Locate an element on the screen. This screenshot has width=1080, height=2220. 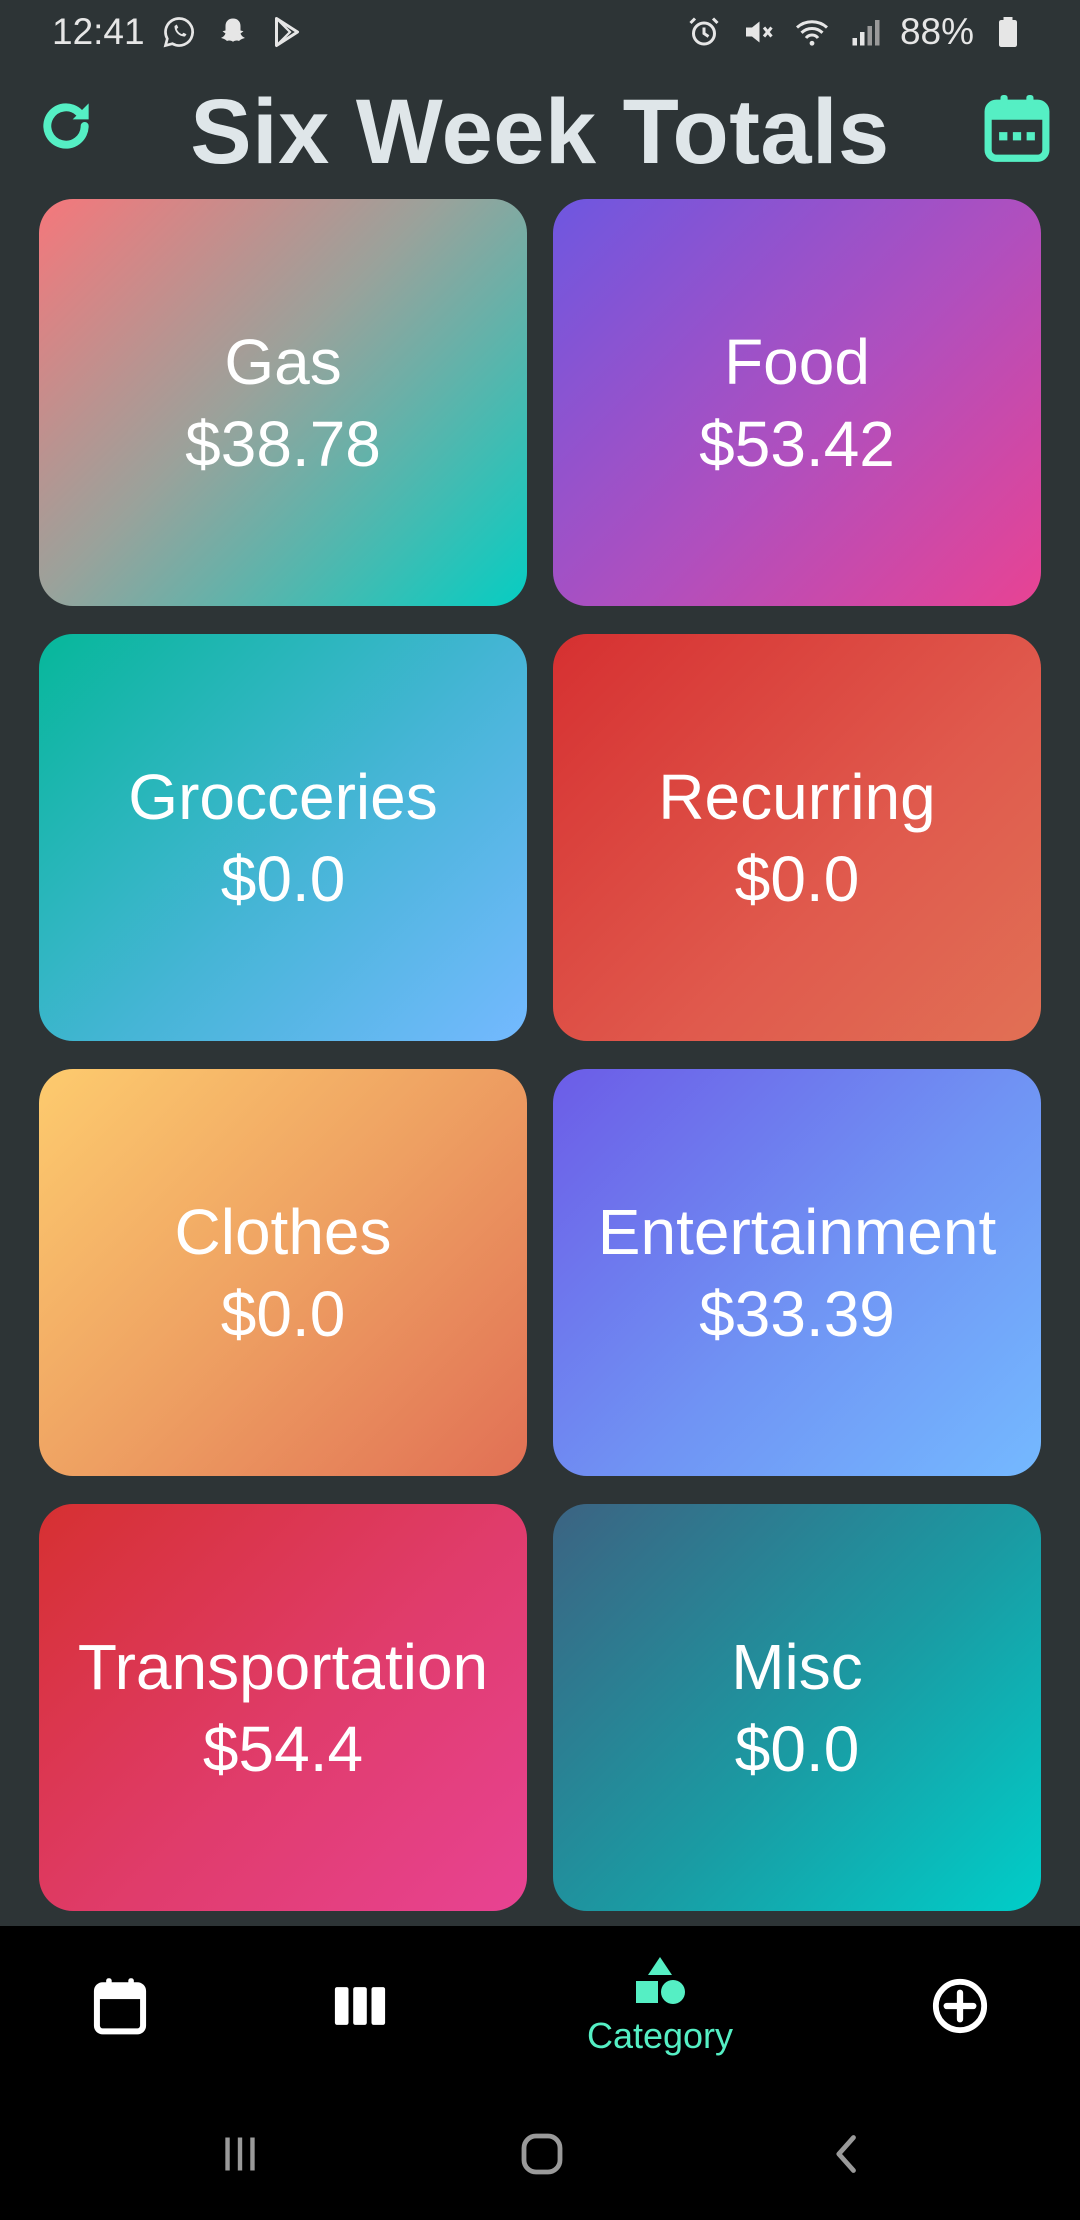
whatsapp-icon is located at coordinates (179, 32).